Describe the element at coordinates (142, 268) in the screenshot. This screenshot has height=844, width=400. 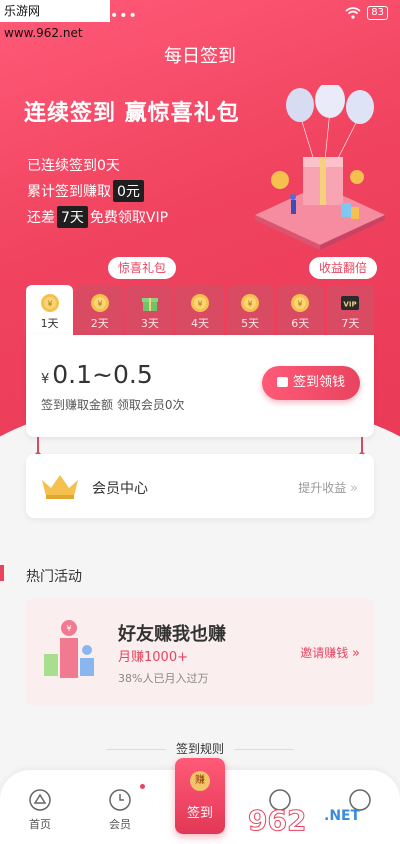
I see `surprise-gift-tag: 惊喜礼包` at that location.